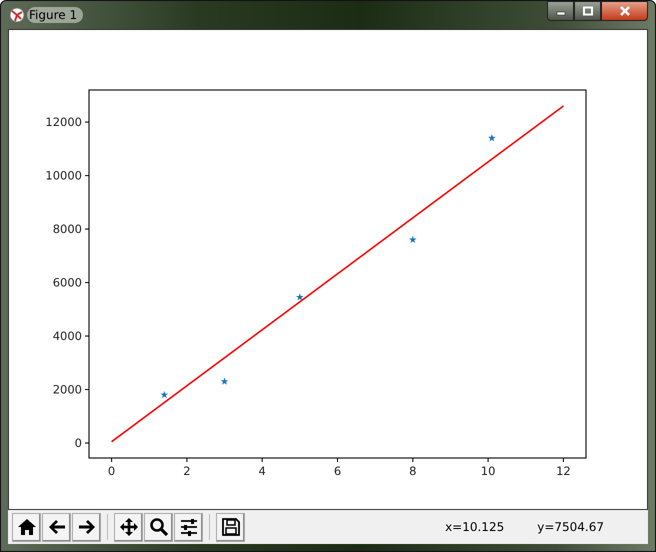  I want to click on y-tick-label: 10000, so click(63, 175).